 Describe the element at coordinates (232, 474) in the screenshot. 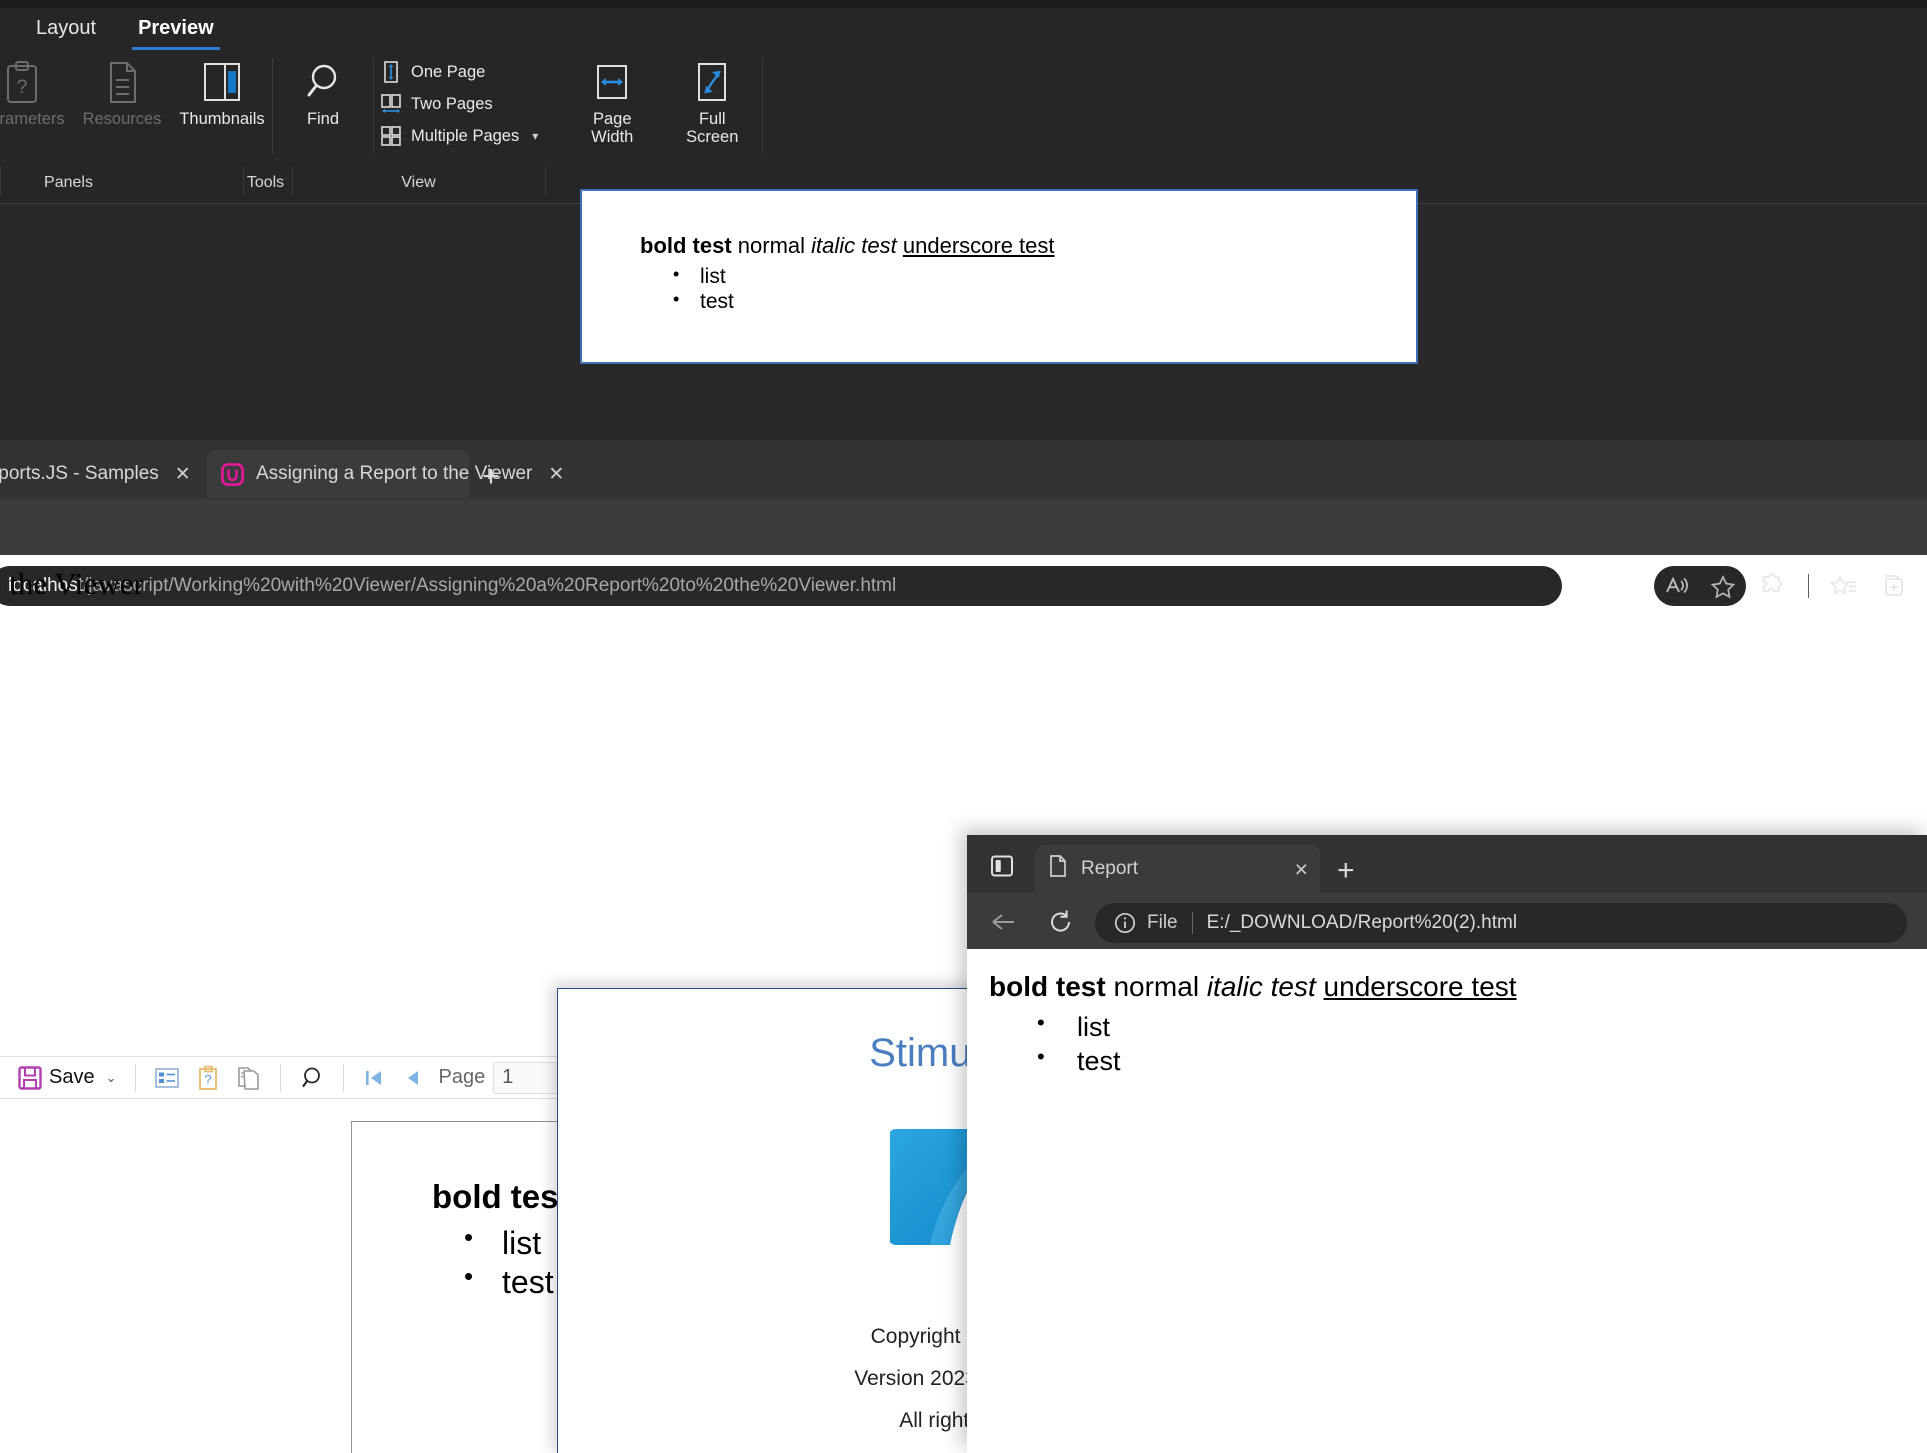

I see `stimulsoft-magenta-icon` at that location.